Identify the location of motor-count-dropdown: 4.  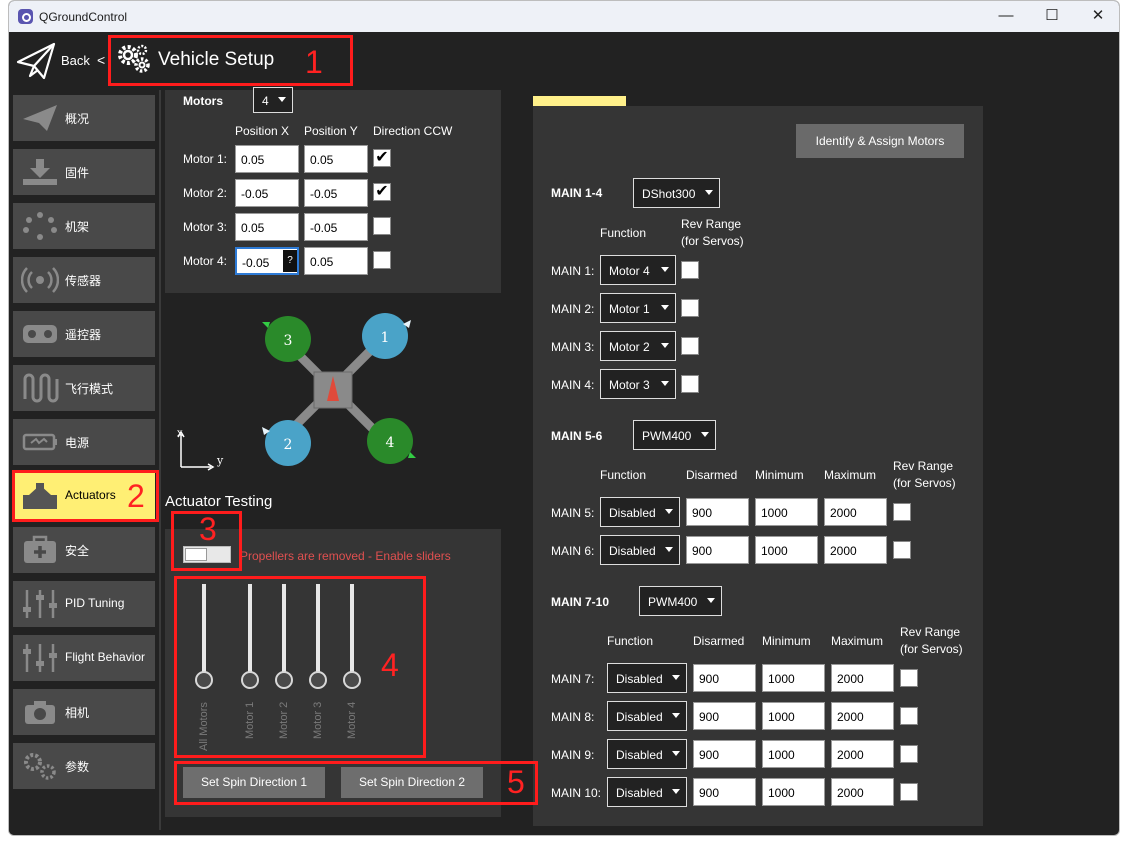
(273, 100).